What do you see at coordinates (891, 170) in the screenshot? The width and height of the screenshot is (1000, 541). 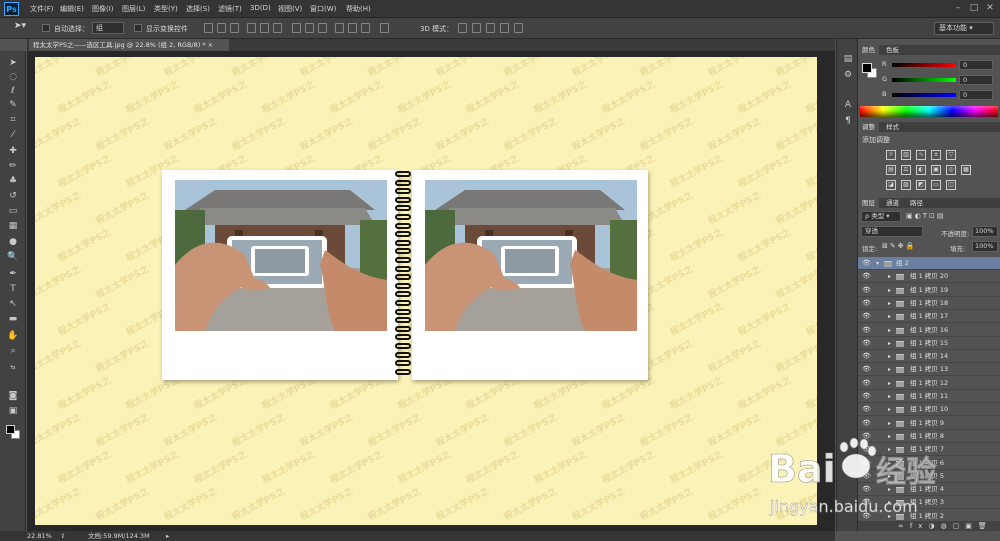 I see `hue-saturation-icon: ▤` at bounding box center [891, 170].